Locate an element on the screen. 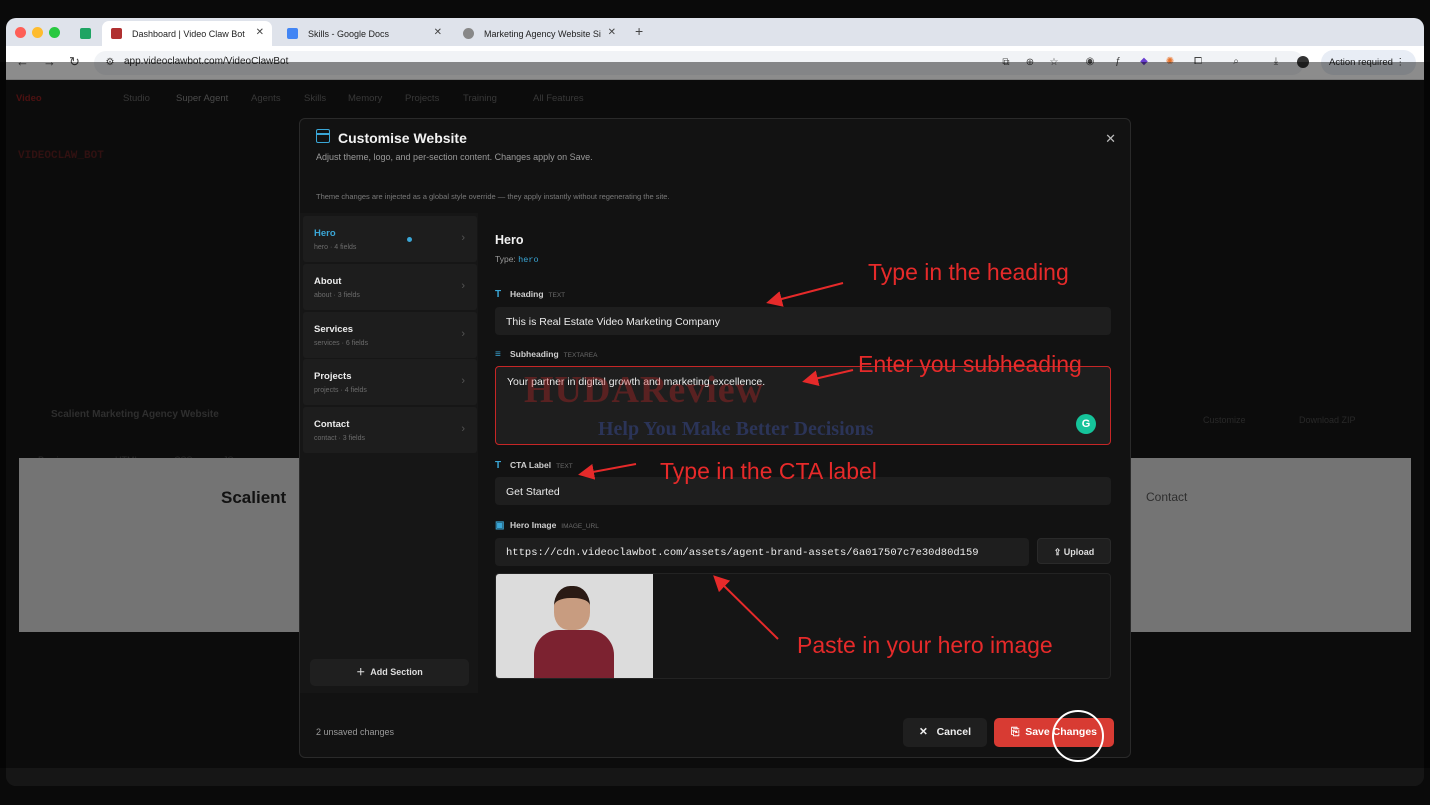 The width and height of the screenshot is (1430, 805). modal-title: Customise Website is located at coordinates (402, 138).